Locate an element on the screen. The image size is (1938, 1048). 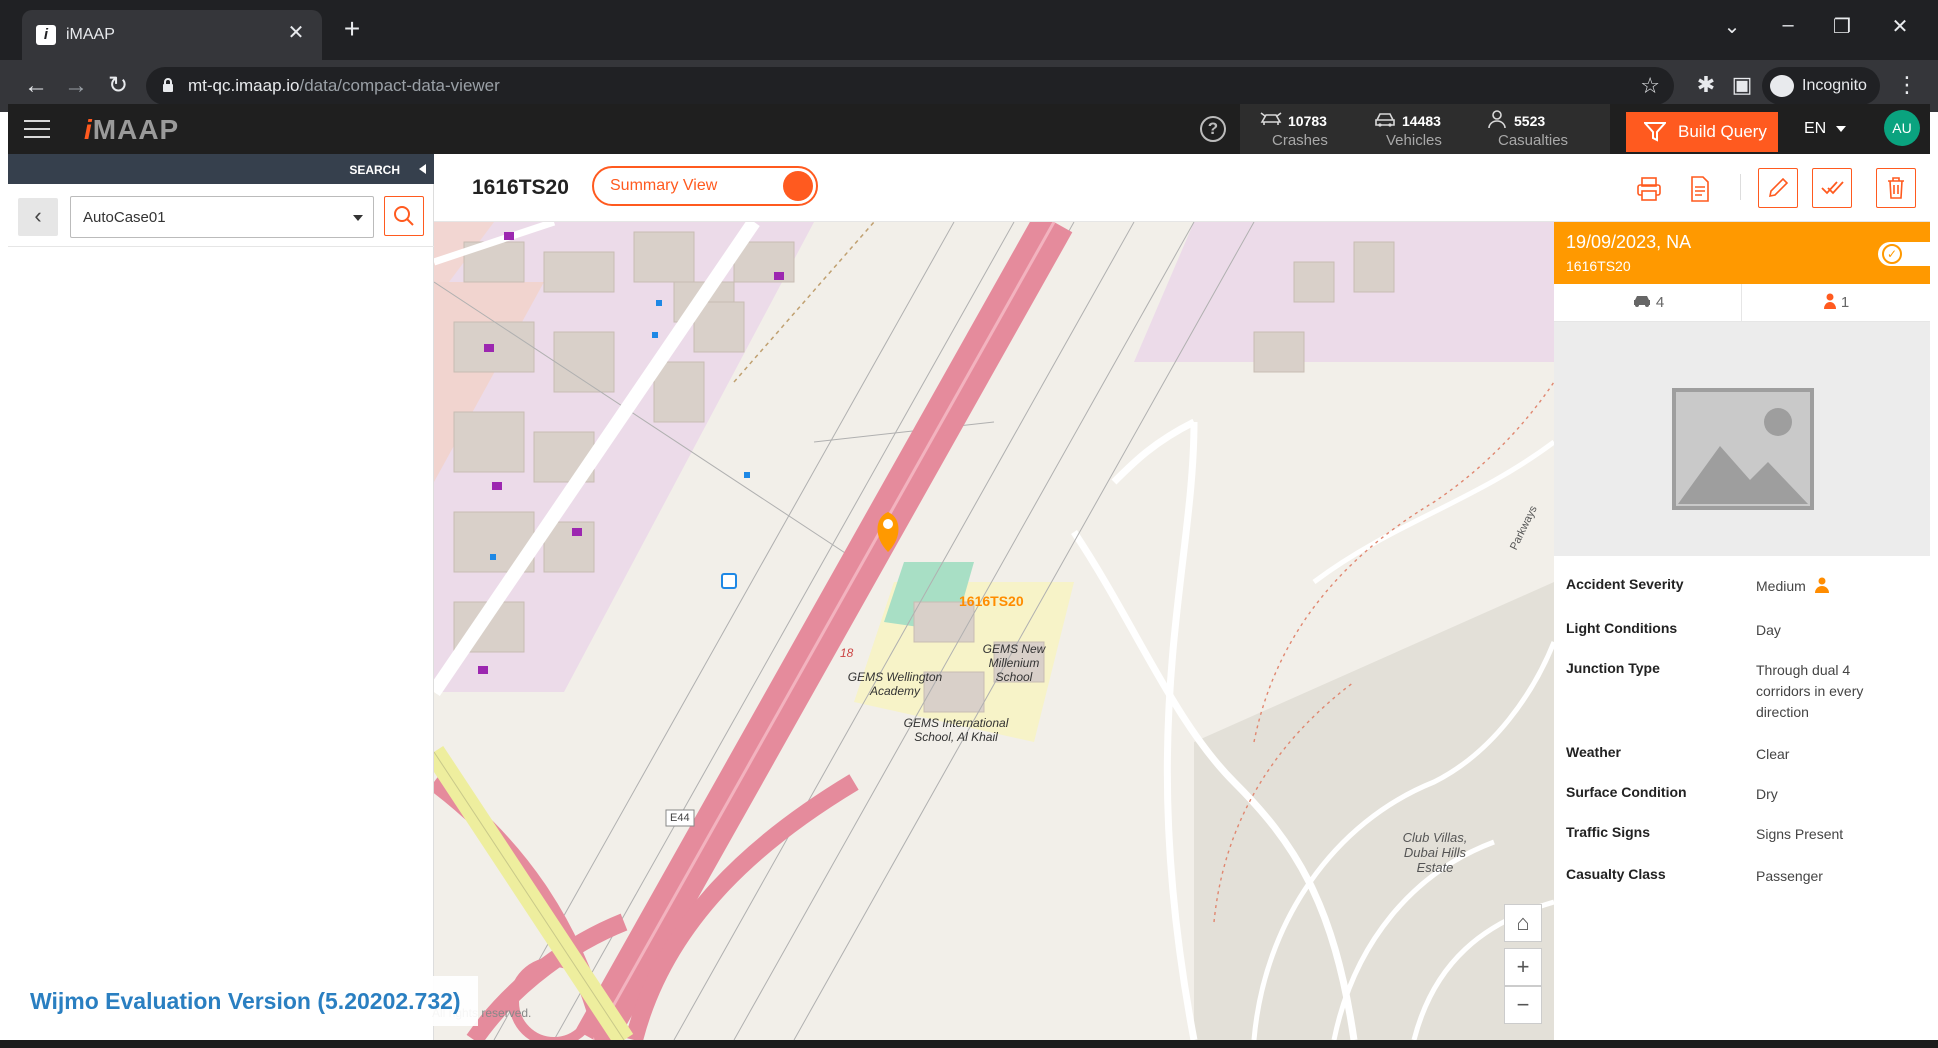
wijmo-watermark: Wijmo Evaluation Version (5.20202.732) is located at coordinates (248, 1001).